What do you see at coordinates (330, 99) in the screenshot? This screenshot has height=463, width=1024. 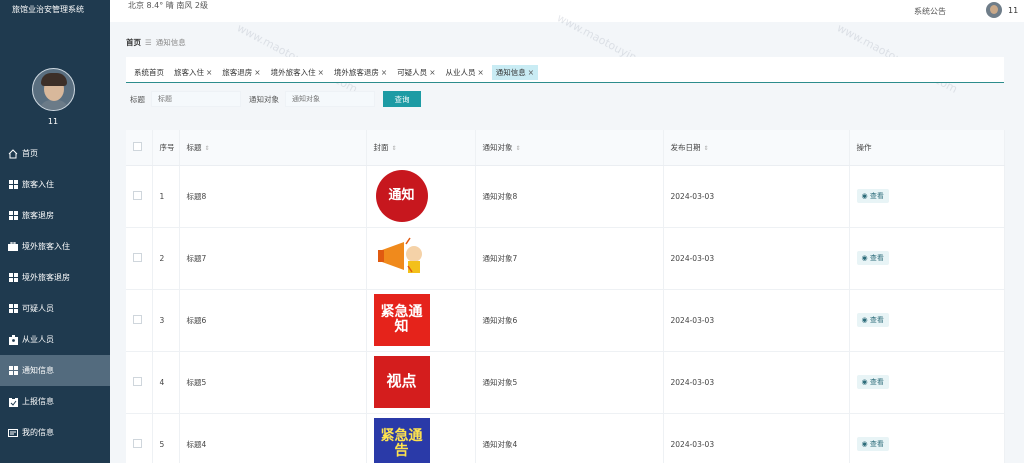 I see `target-input` at bounding box center [330, 99].